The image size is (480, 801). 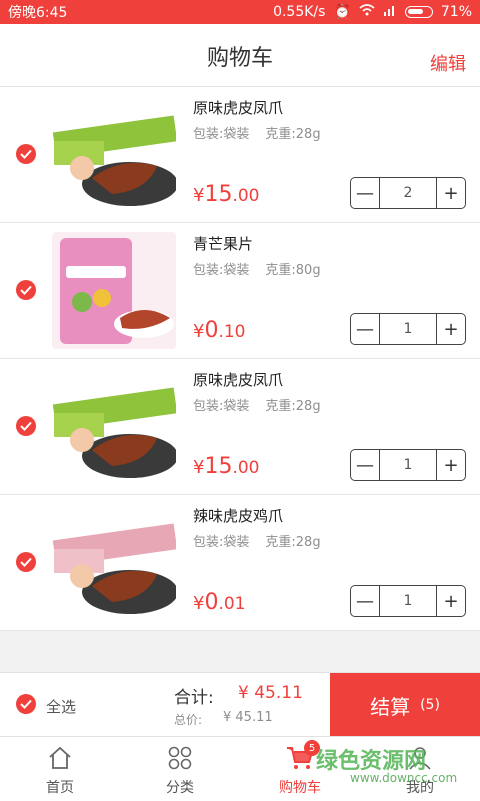 What do you see at coordinates (448, 63) in the screenshot?
I see `edit-button: 编辑` at bounding box center [448, 63].